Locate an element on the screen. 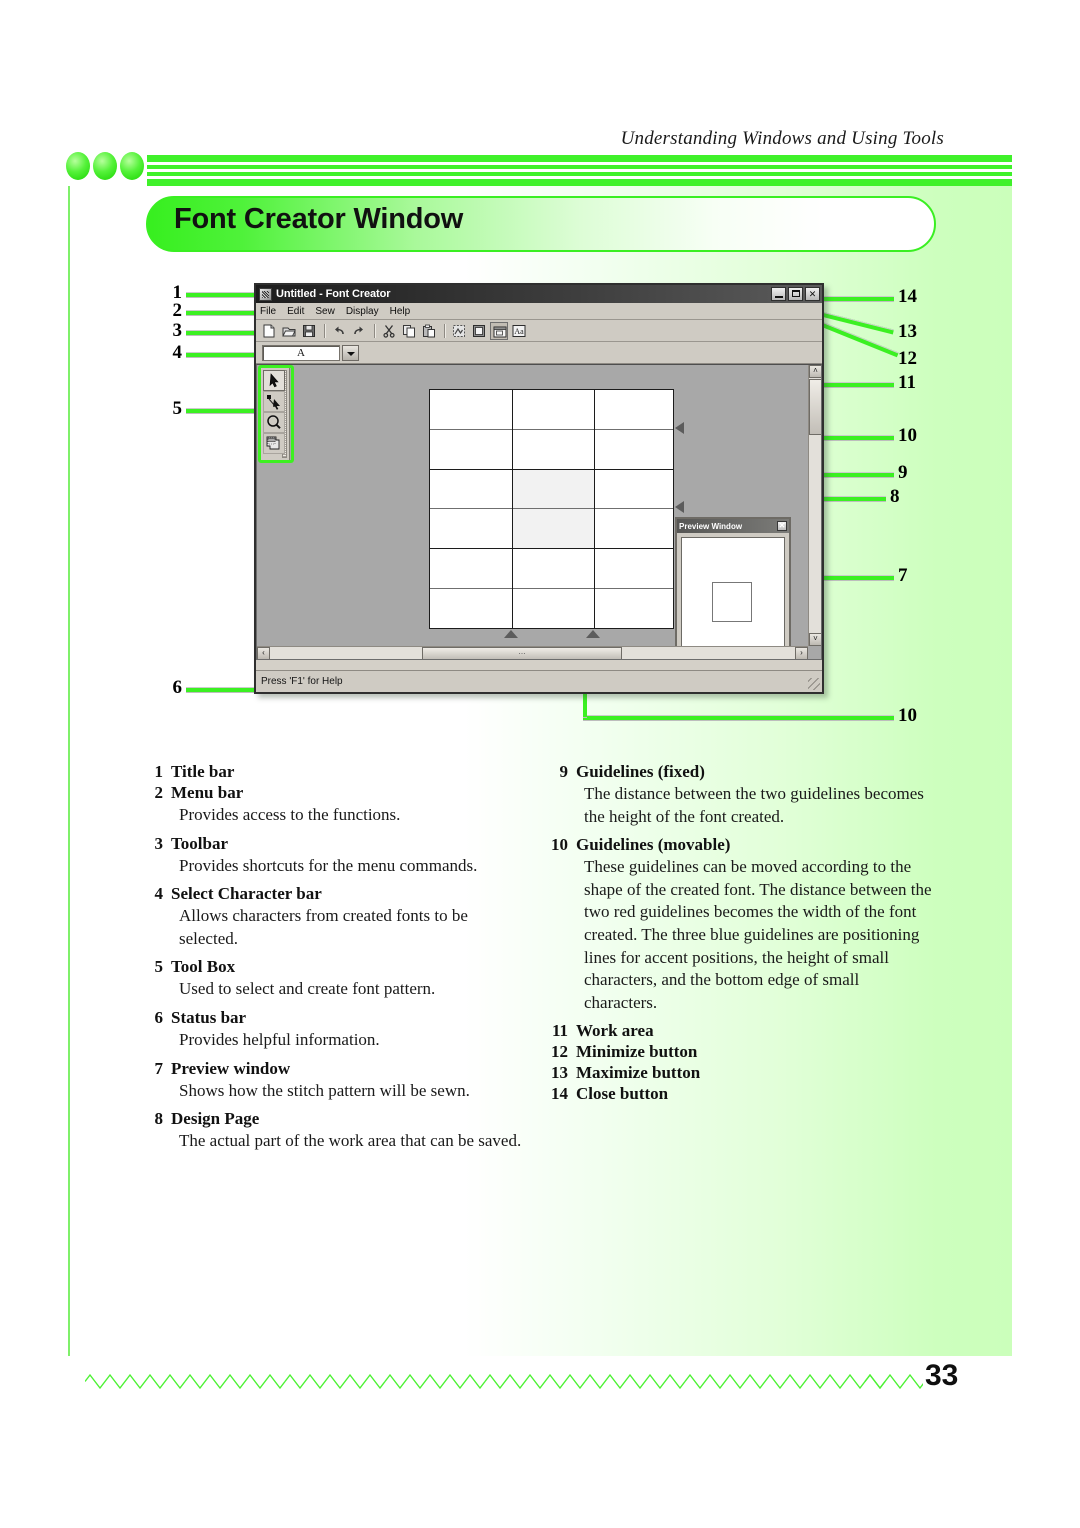  paste-icon is located at coordinates (429, 330).